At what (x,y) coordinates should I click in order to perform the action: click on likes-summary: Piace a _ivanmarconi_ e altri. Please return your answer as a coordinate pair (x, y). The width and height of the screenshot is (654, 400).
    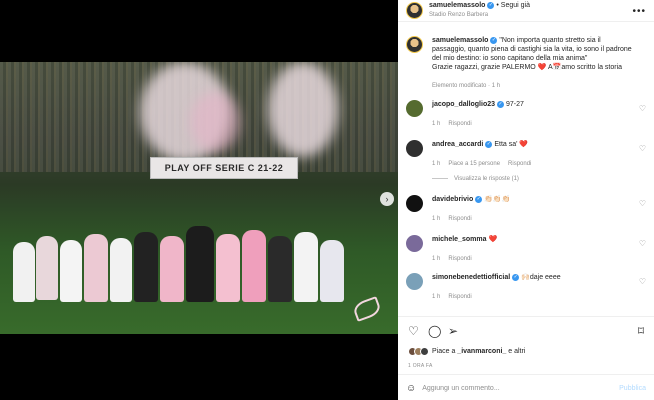
    Looking at the image, I should click on (466, 351).